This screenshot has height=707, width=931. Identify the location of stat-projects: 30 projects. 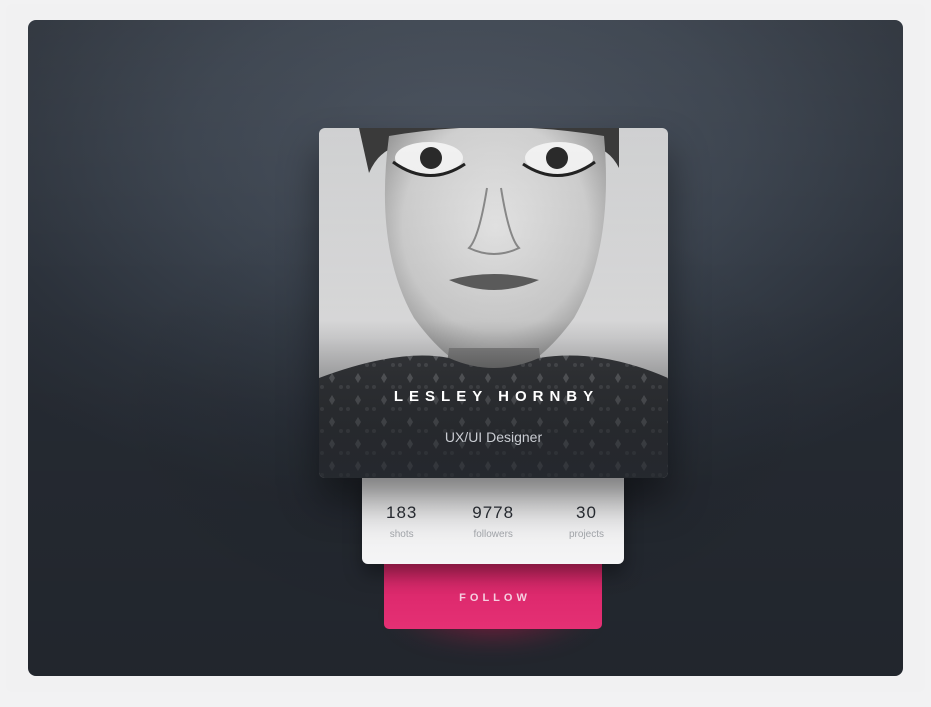
(586, 518).